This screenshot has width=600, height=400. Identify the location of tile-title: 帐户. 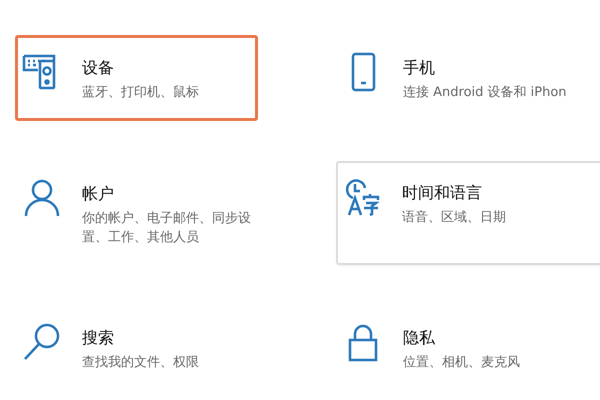
(98, 194).